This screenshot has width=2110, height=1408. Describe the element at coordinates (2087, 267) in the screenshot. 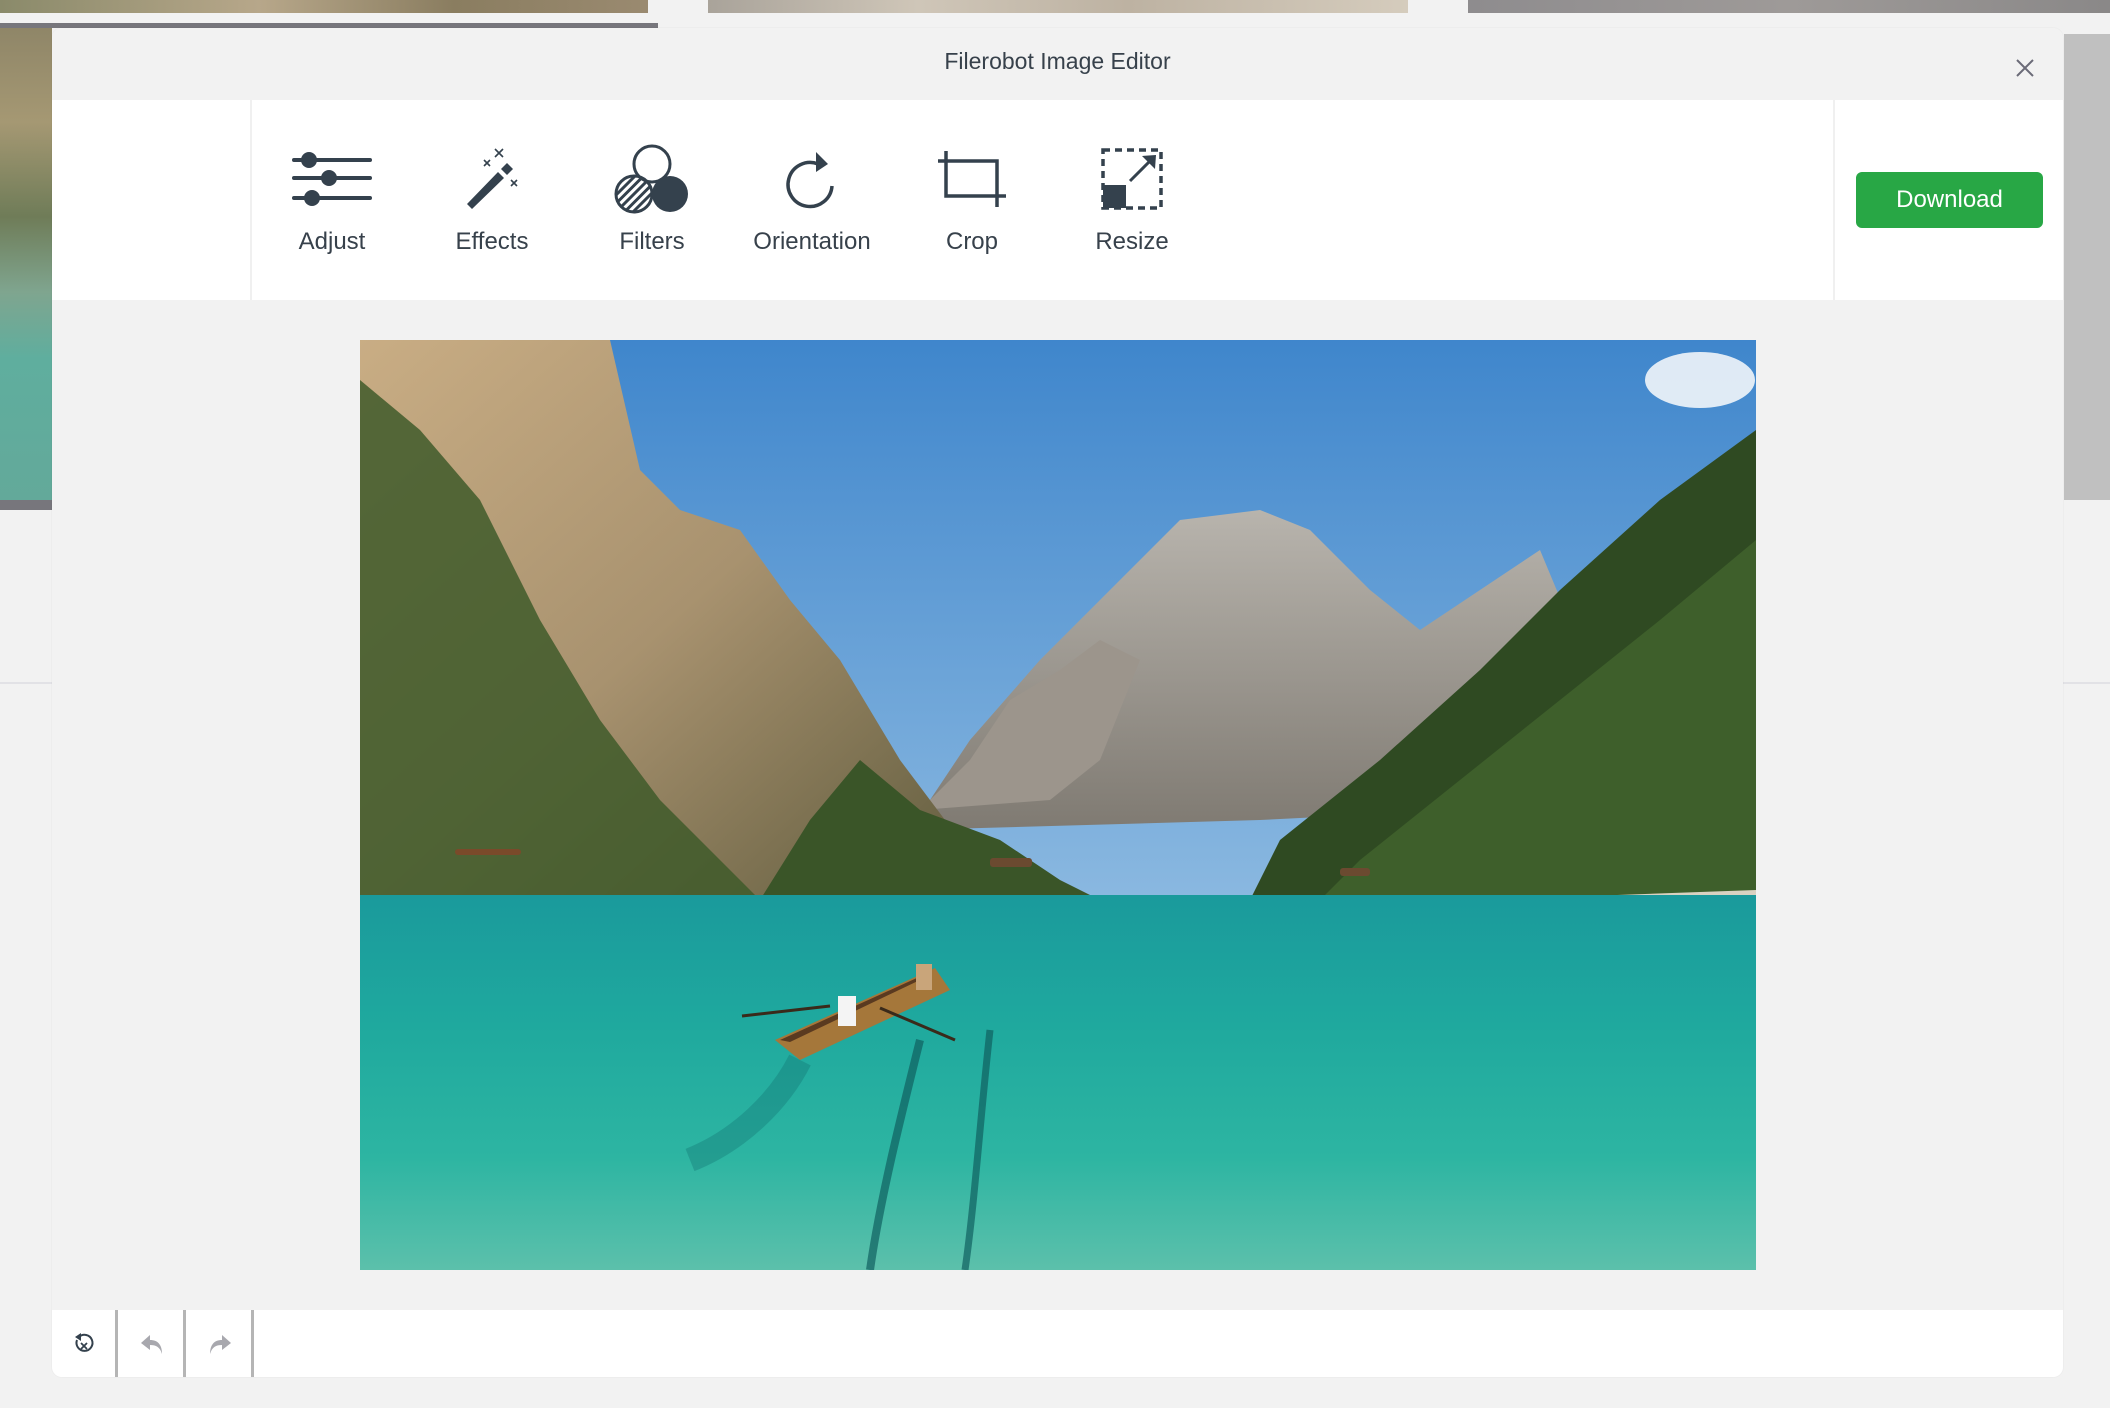

I see `background-scrollbar` at that location.